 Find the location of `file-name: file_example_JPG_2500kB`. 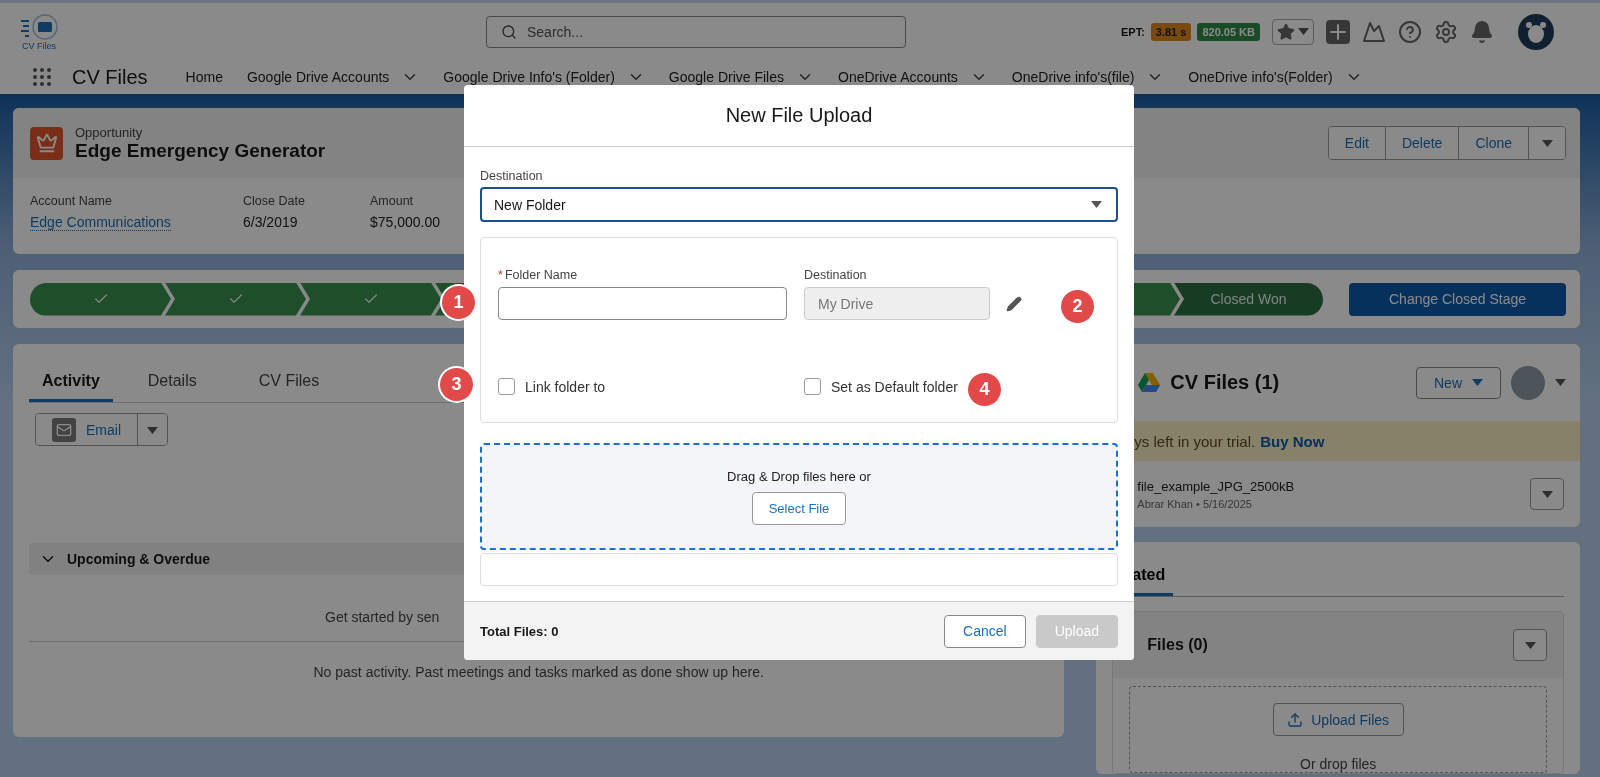

file-name: file_example_JPG_2500kB is located at coordinates (1333, 486).